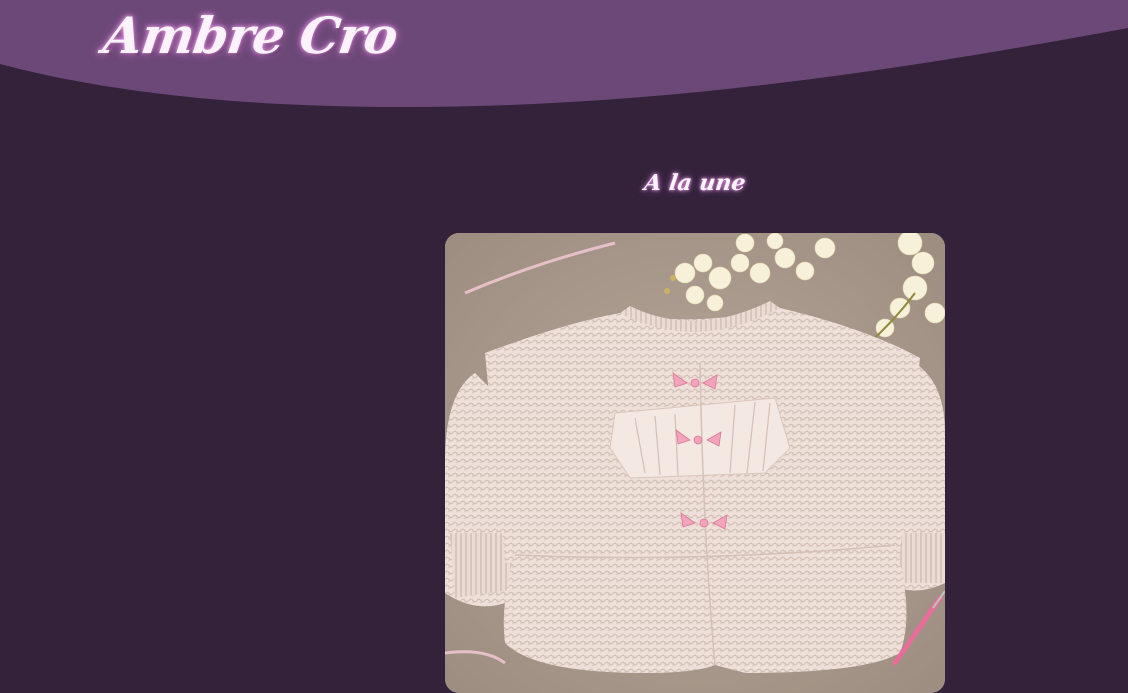  Describe the element at coordinates (695, 183) in the screenshot. I see `featured-section-title: A la une` at that location.